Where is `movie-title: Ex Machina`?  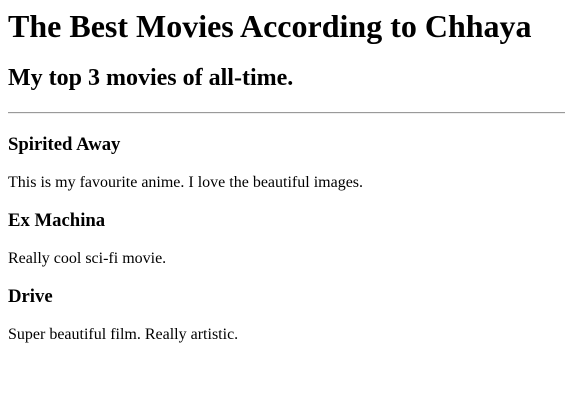
movie-title: Ex Machina is located at coordinates (57, 220).